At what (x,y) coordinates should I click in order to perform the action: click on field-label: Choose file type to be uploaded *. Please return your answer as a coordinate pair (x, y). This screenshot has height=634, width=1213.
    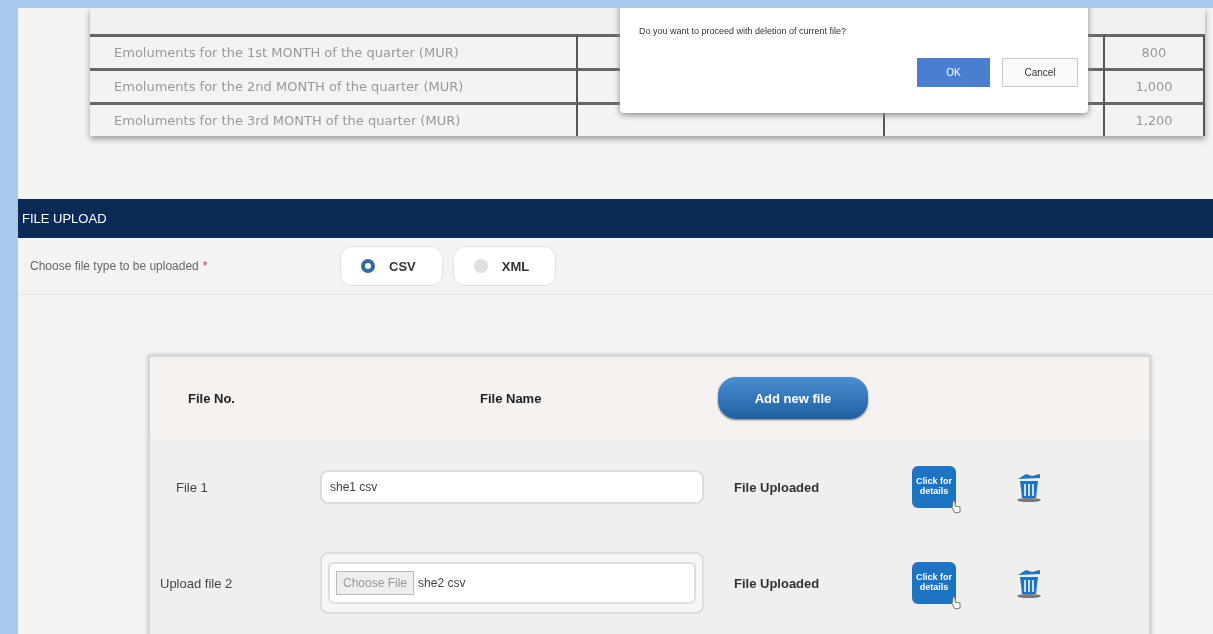
    Looking at the image, I should click on (119, 266).